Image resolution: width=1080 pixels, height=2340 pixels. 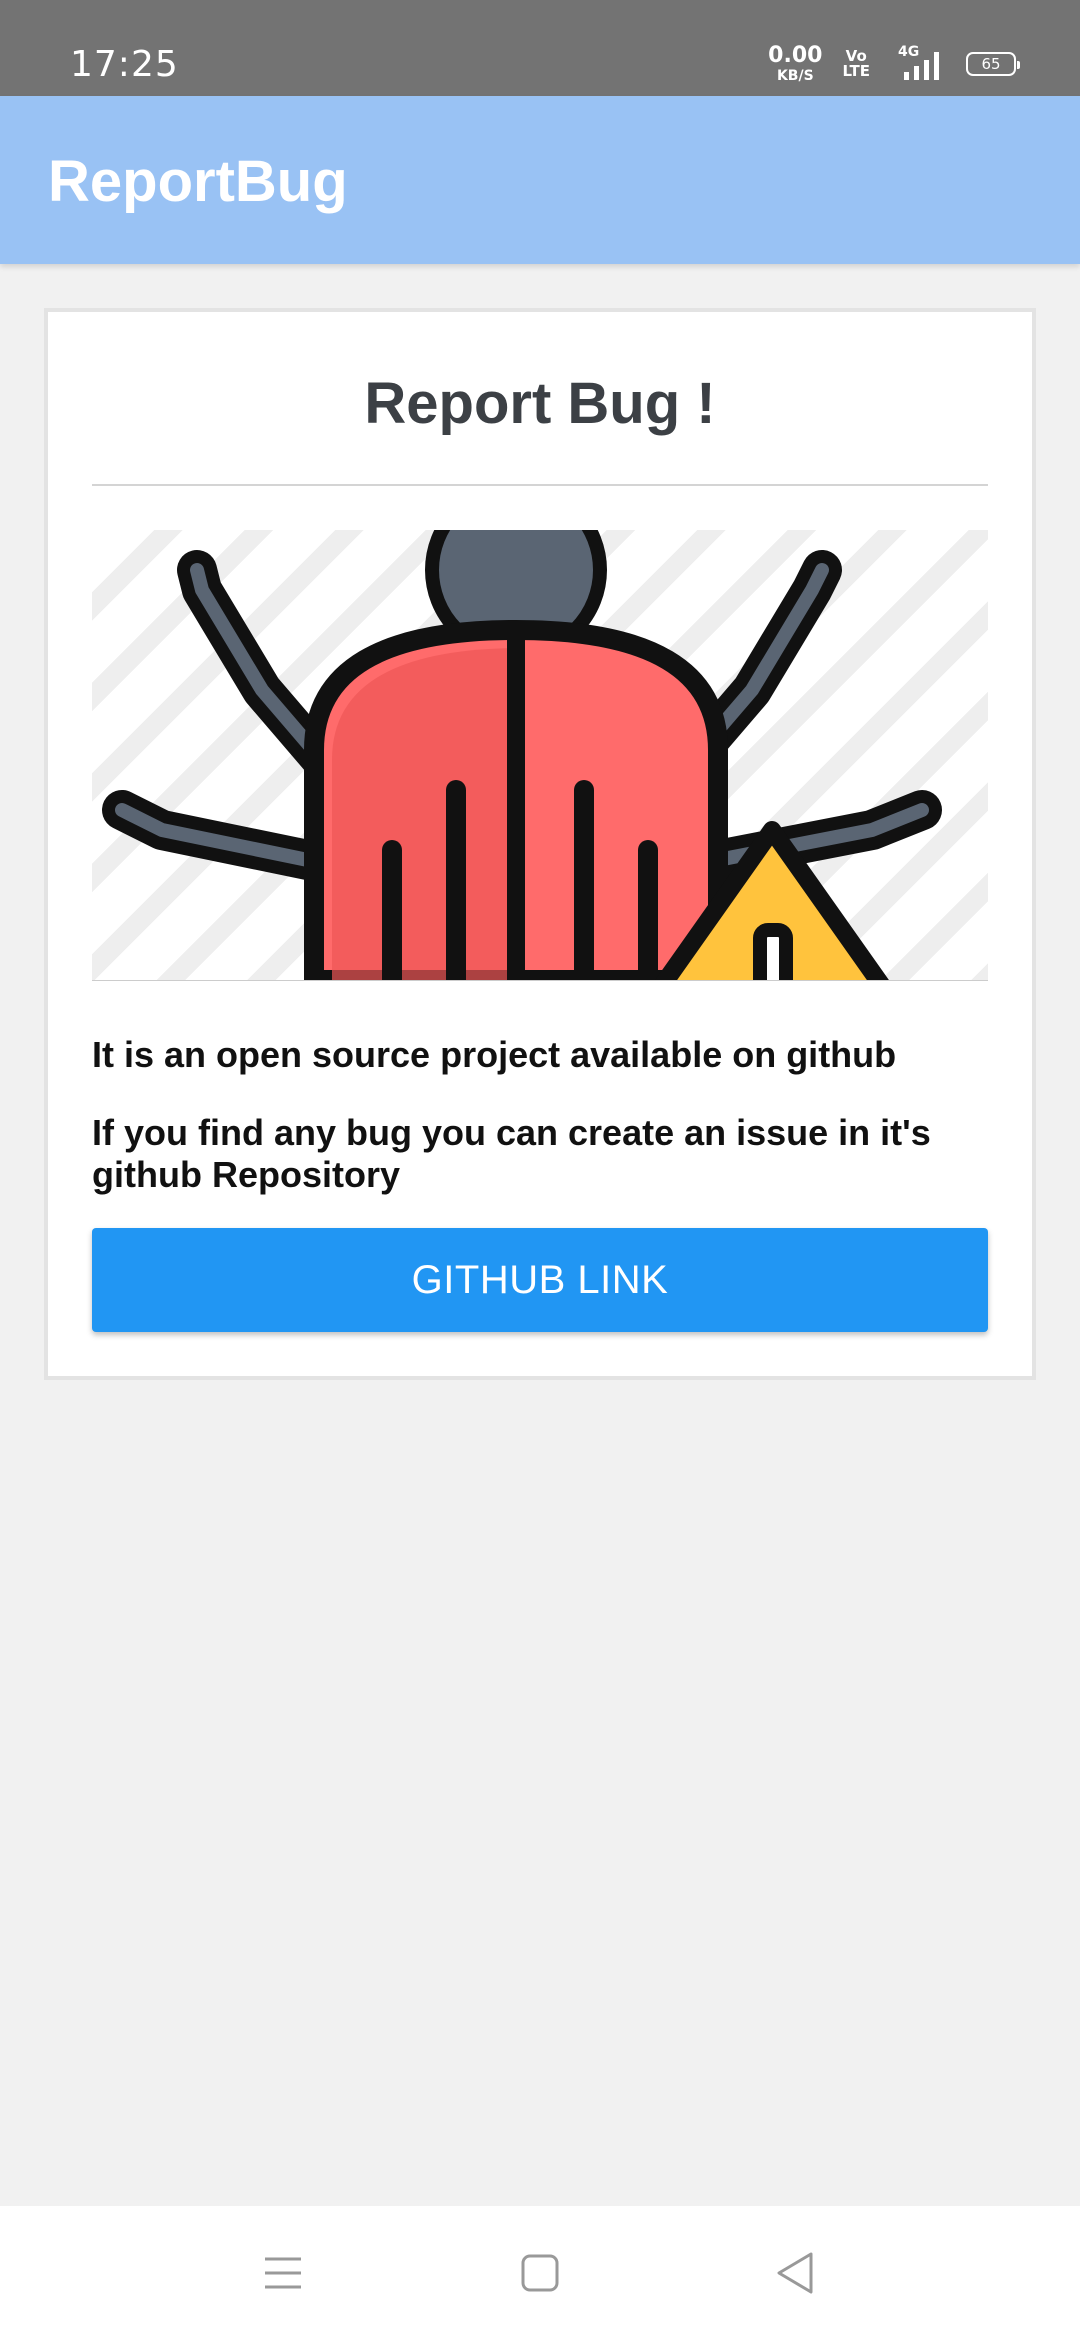 I want to click on card-title: Report Bug !, so click(x=540, y=403).